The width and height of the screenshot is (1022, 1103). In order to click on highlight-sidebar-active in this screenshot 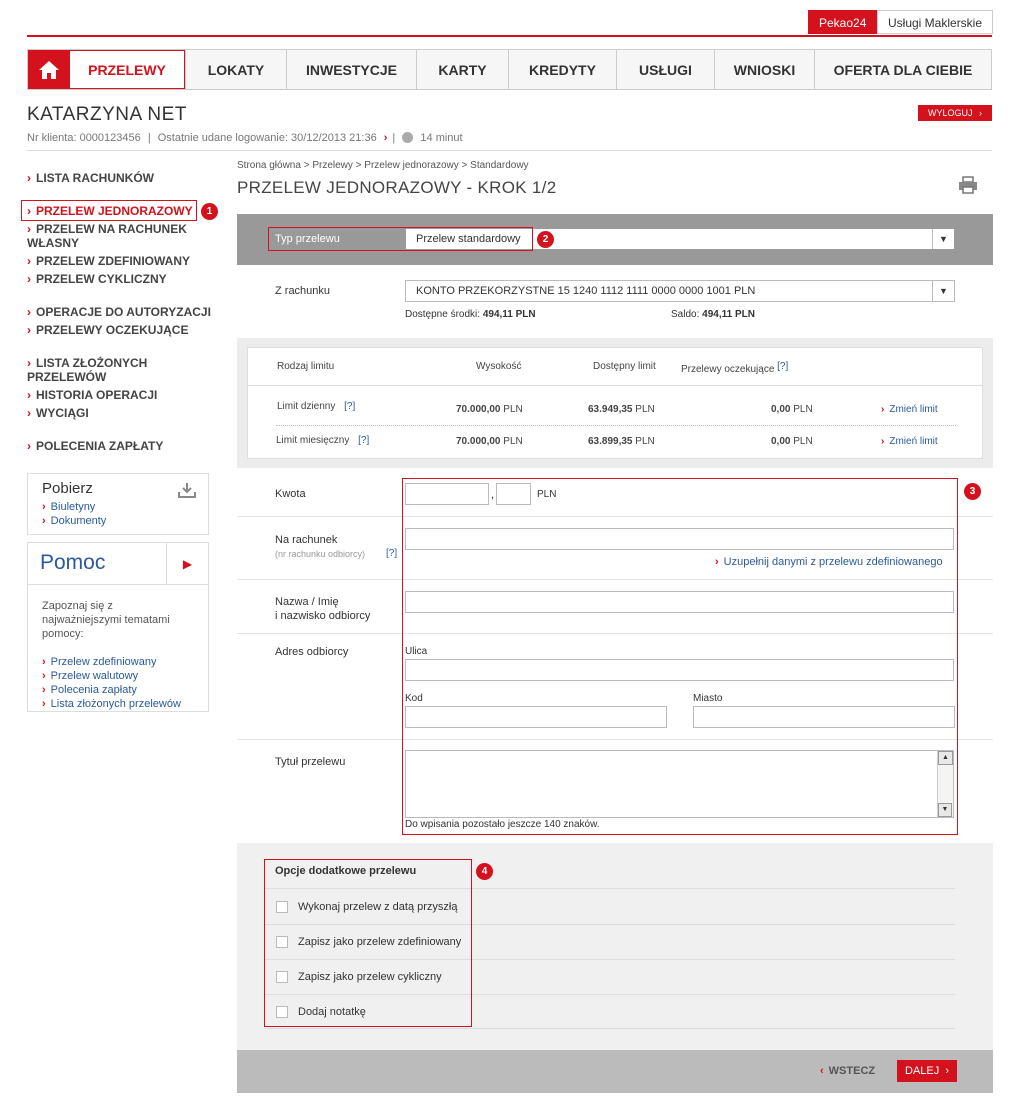, I will do `click(109, 210)`.